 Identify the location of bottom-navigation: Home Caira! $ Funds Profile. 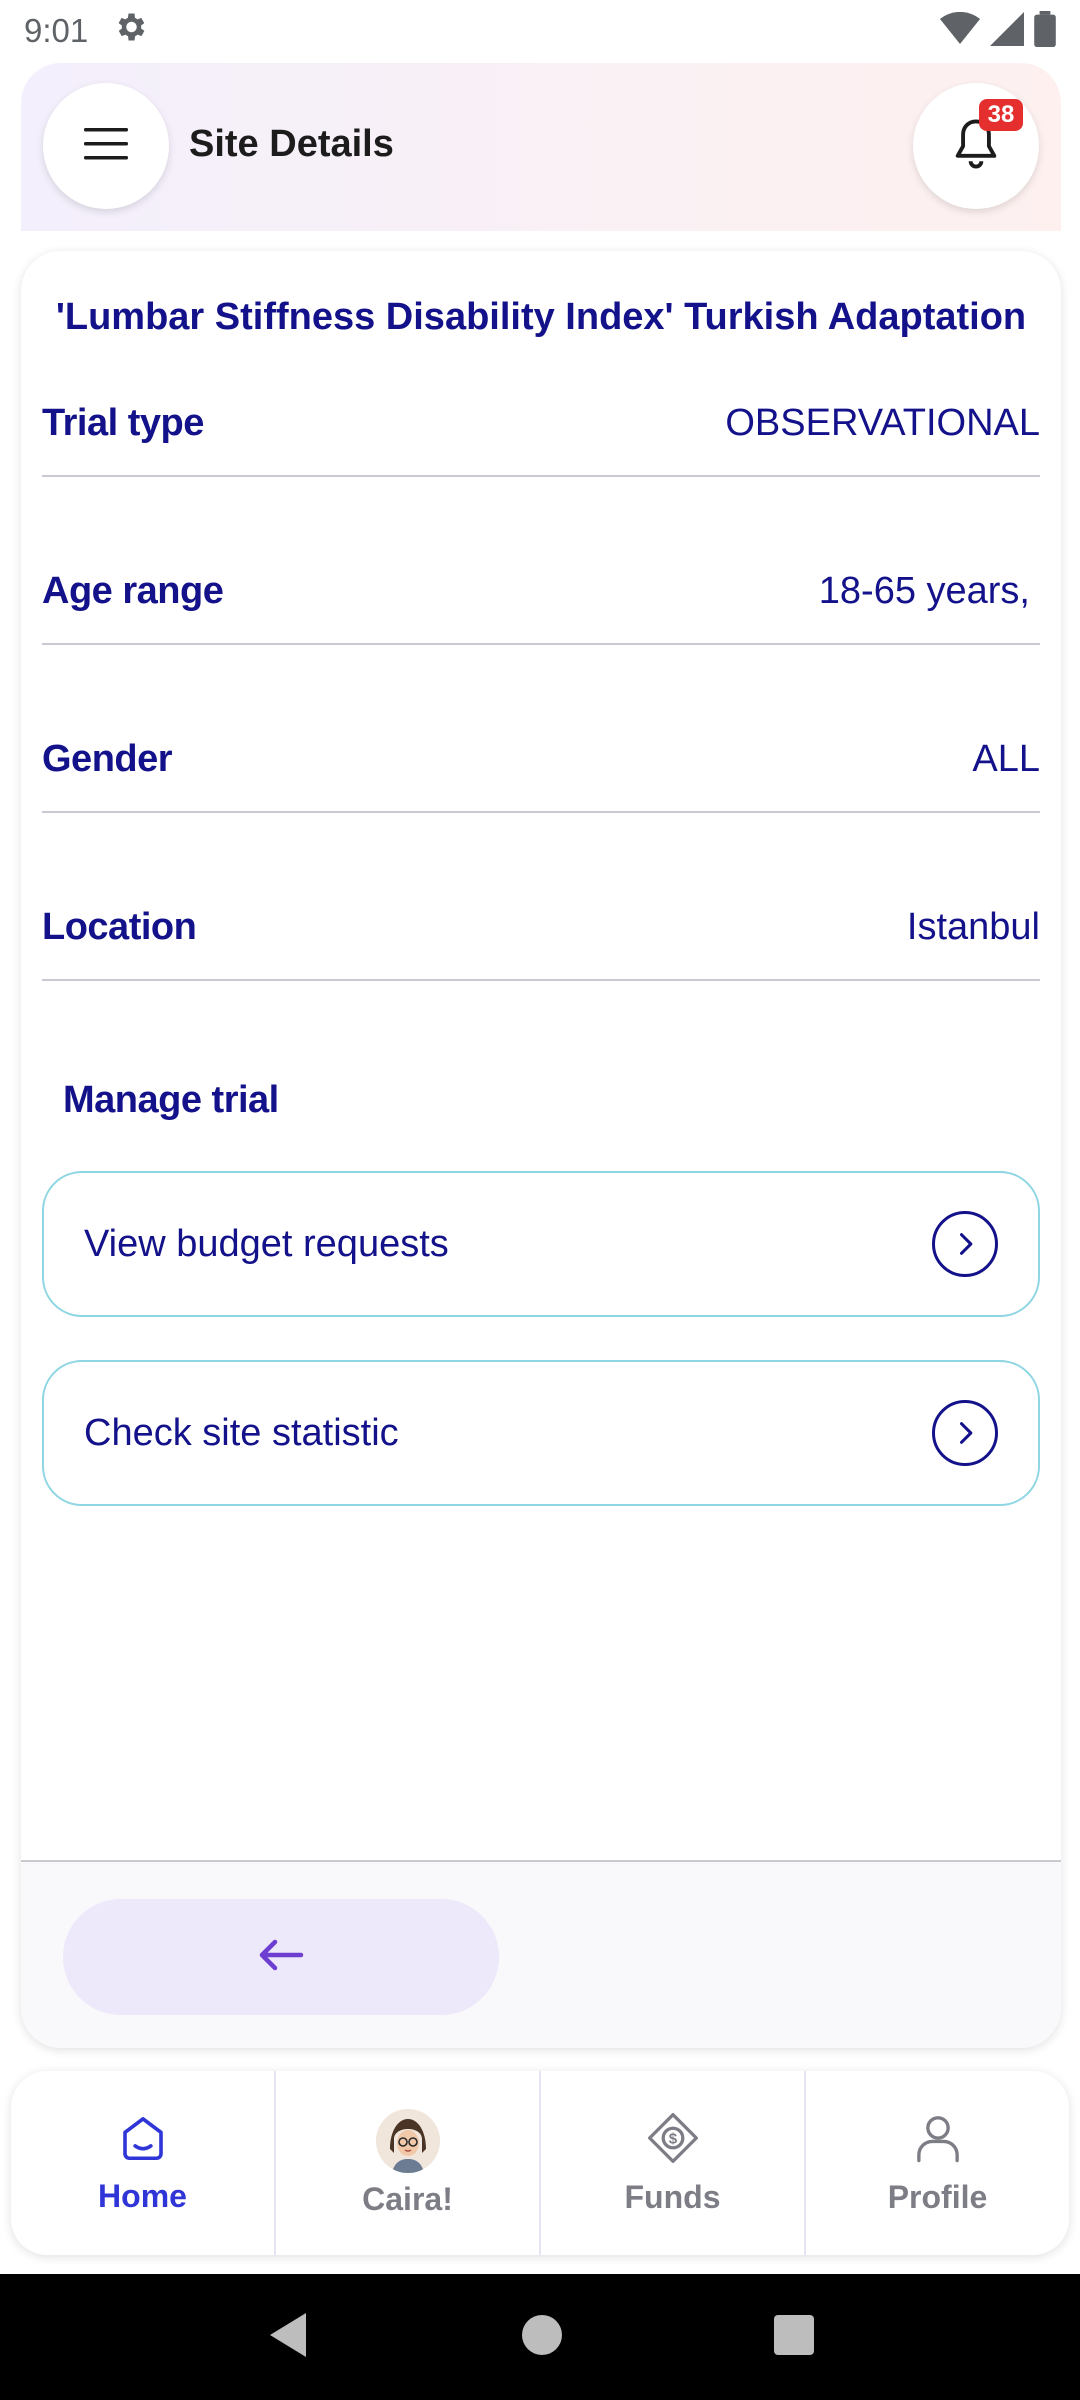
(540, 2163).